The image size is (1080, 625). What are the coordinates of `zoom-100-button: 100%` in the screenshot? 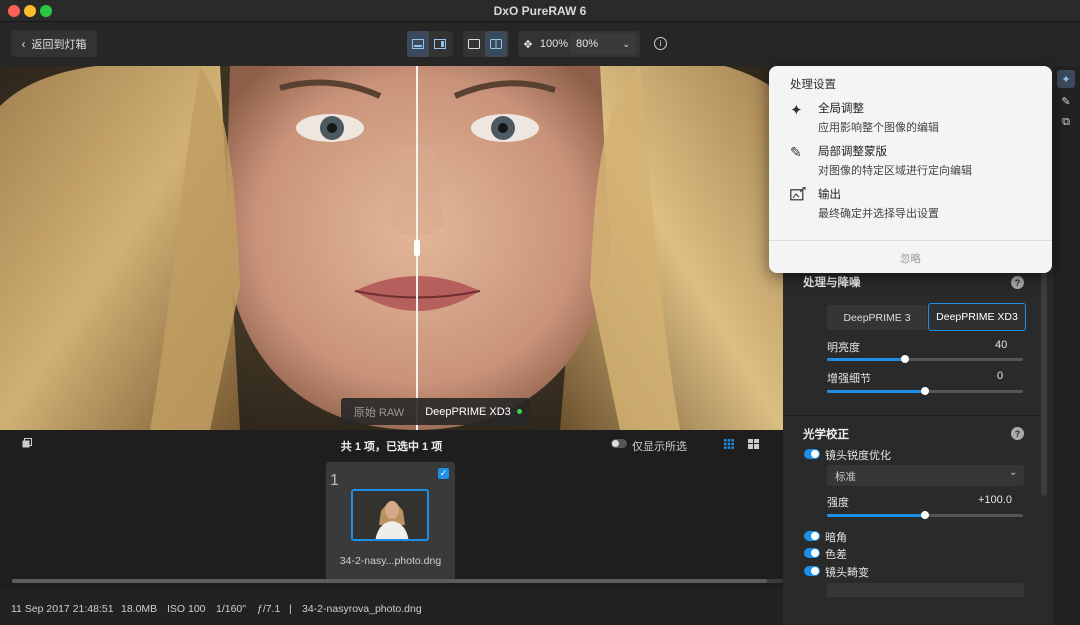 It's located at (554, 44).